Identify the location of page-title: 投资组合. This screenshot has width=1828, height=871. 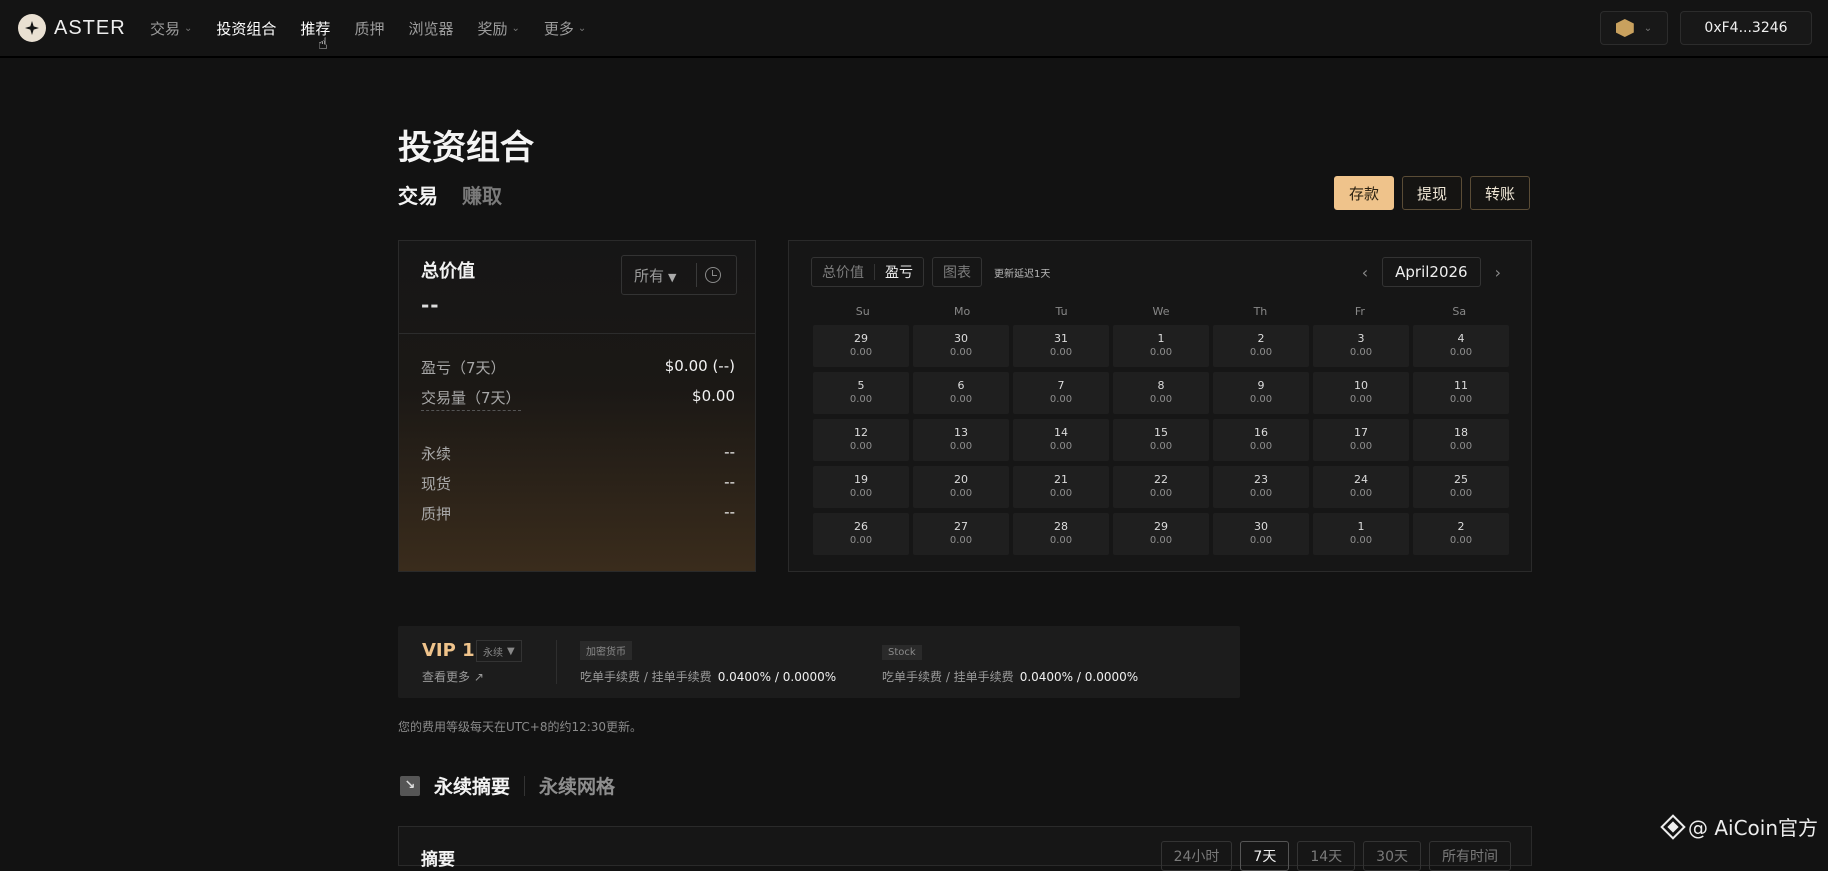
(466, 148).